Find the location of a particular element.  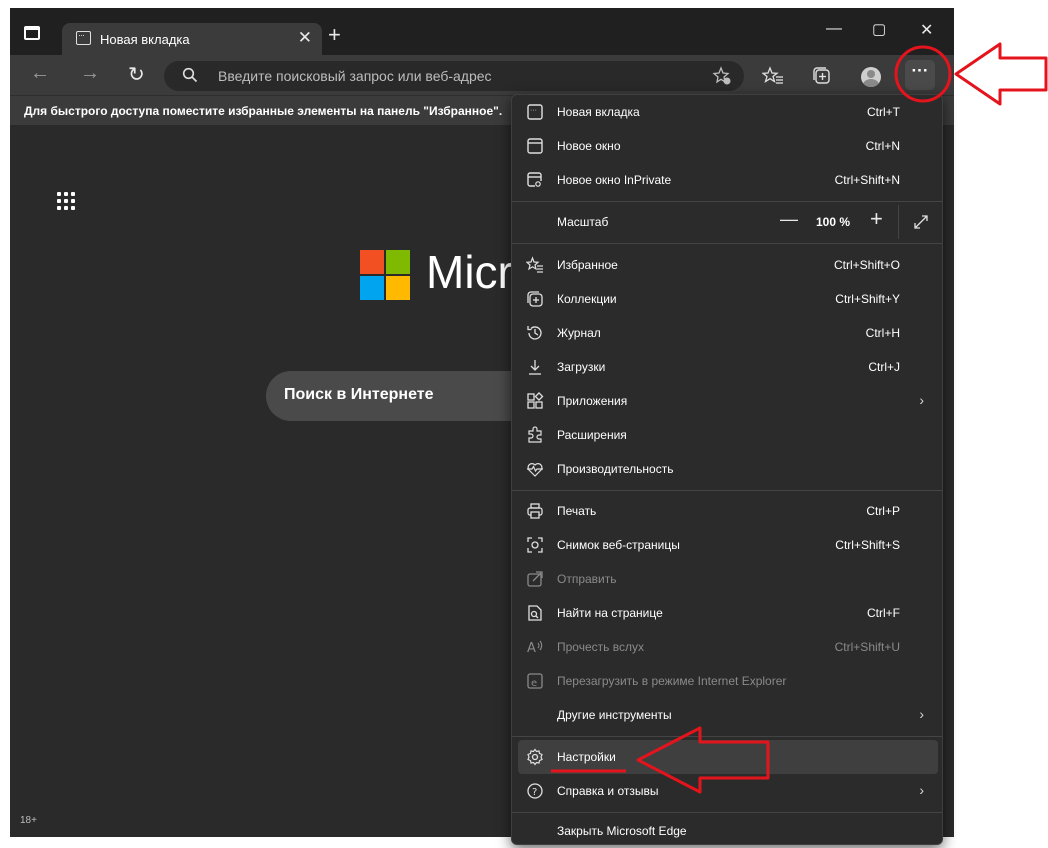

zoom-out-button: — is located at coordinates (789, 219).